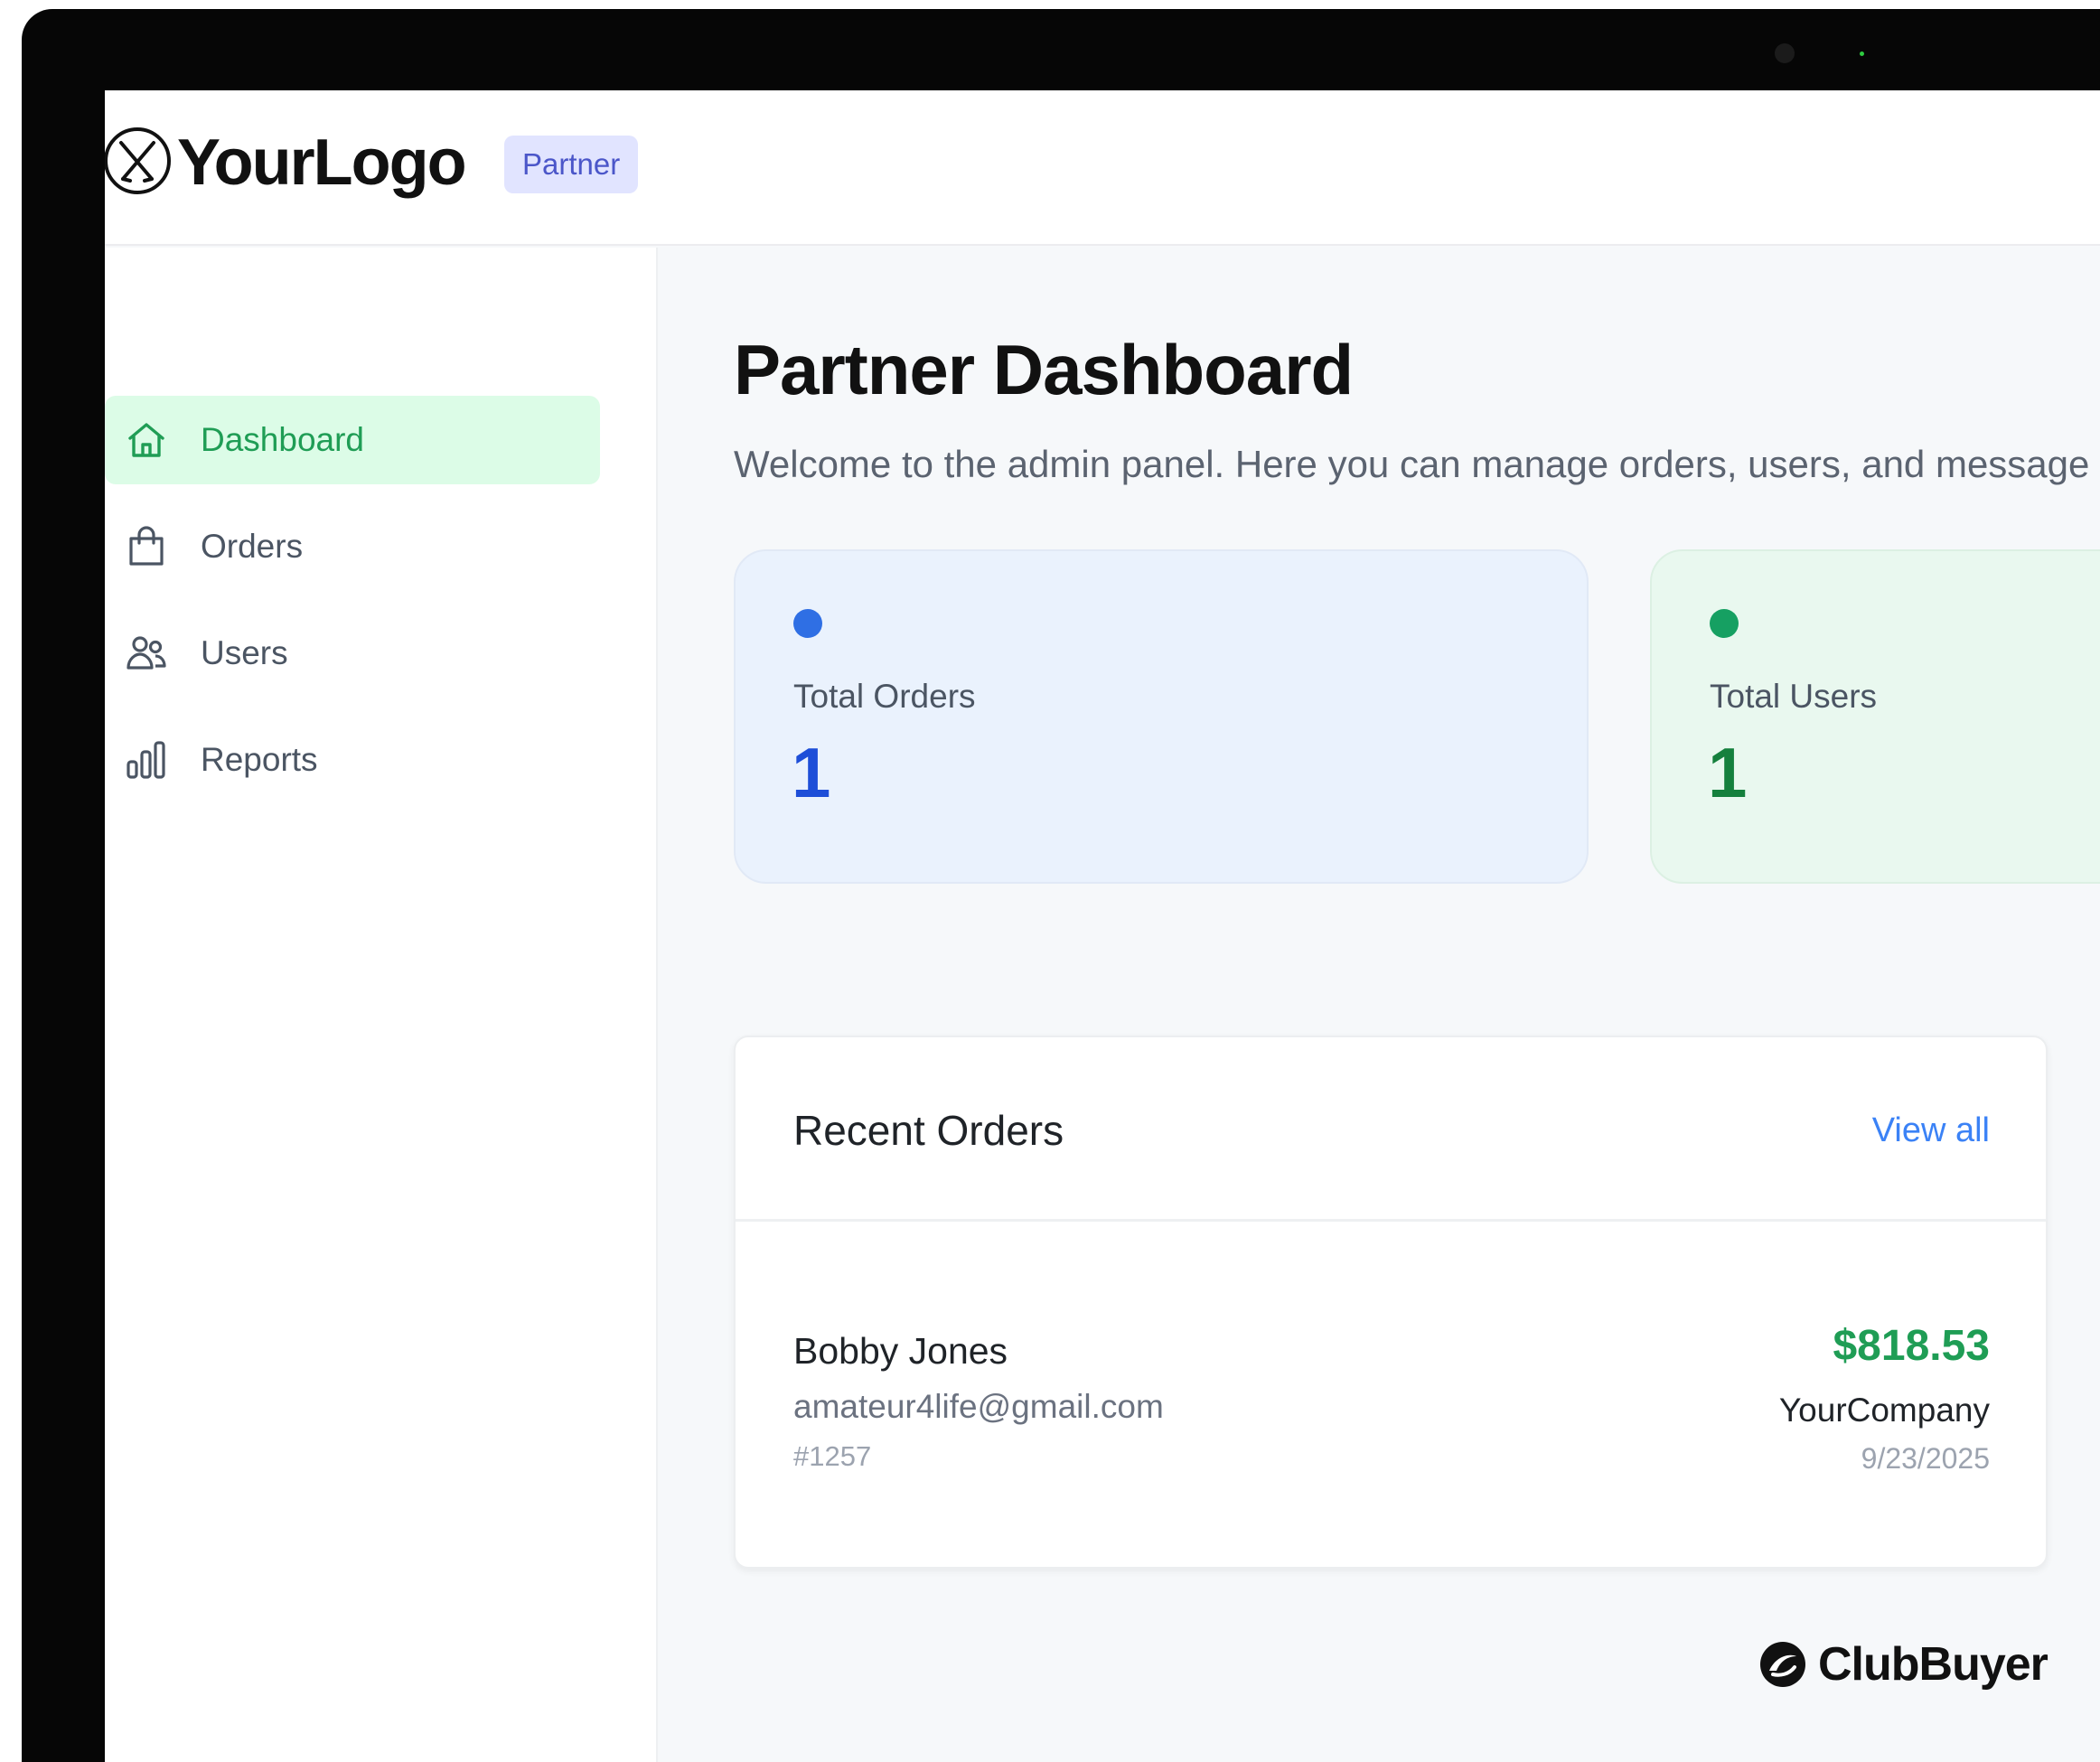 This screenshot has height=1762, width=2100. I want to click on clubbuyer-watermark: ClubBuyer, so click(1903, 1664).